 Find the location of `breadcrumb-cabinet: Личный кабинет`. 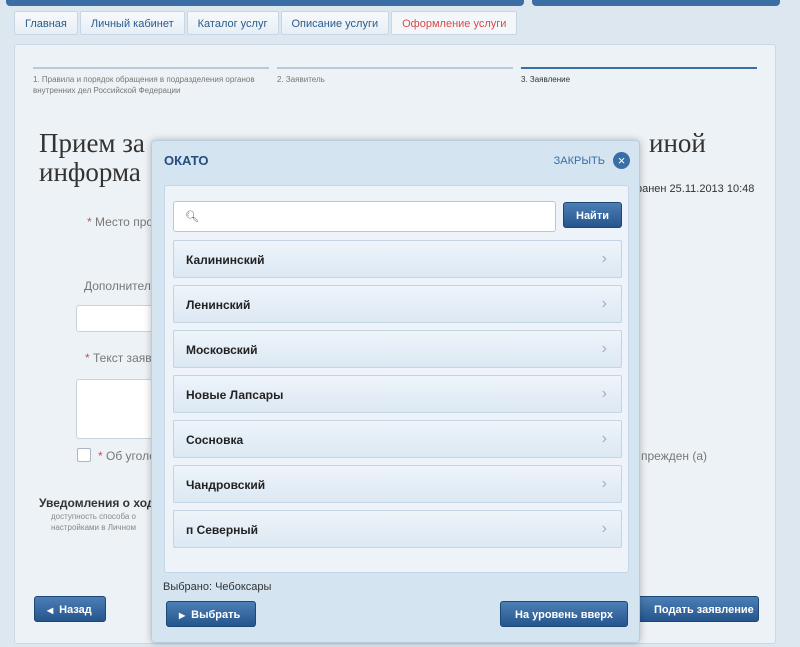

breadcrumb-cabinet: Личный кабинет is located at coordinates (132, 23).